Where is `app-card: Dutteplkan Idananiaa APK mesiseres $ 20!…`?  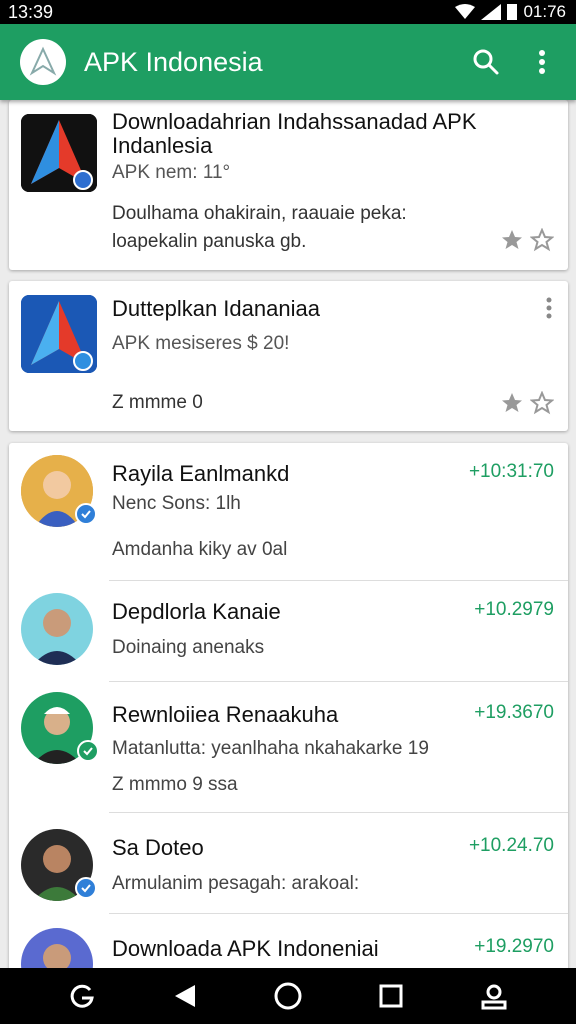 app-card: Dutteplkan Idananiaa APK mesiseres $ 20!… is located at coordinates (288, 356).